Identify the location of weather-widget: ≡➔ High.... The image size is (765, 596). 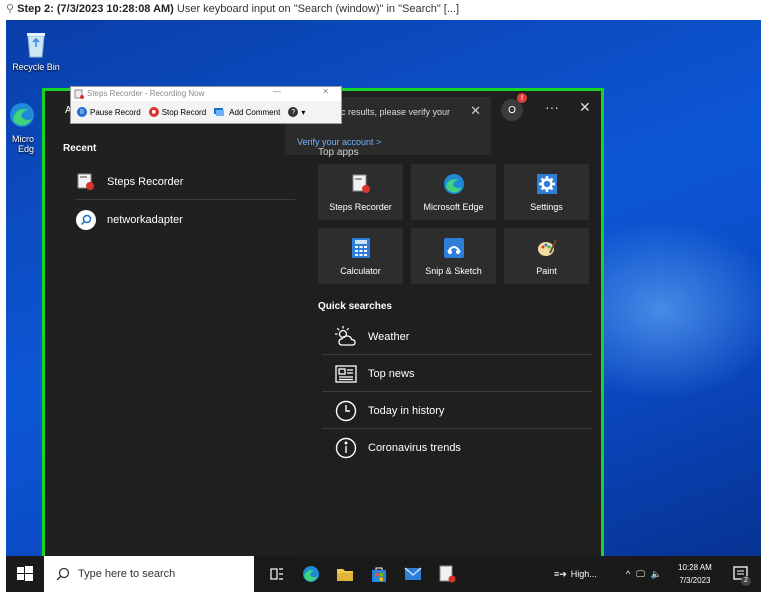
(575, 574).